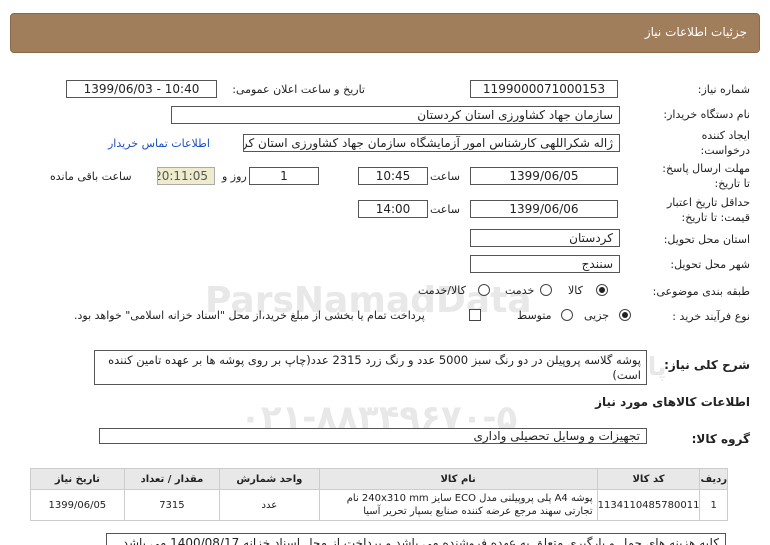 This screenshot has height=545, width=770. I want to click on announce-label: تاریخ و ساعت اعلان عمومی:, so click(298, 89).